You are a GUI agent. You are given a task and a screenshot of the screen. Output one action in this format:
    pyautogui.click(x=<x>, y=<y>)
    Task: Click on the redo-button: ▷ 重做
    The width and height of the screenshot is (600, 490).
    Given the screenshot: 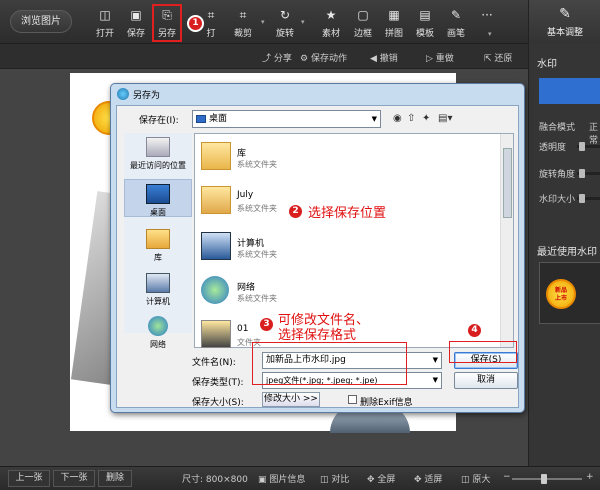 What is the action you would take?
    pyautogui.click(x=440, y=57)
    